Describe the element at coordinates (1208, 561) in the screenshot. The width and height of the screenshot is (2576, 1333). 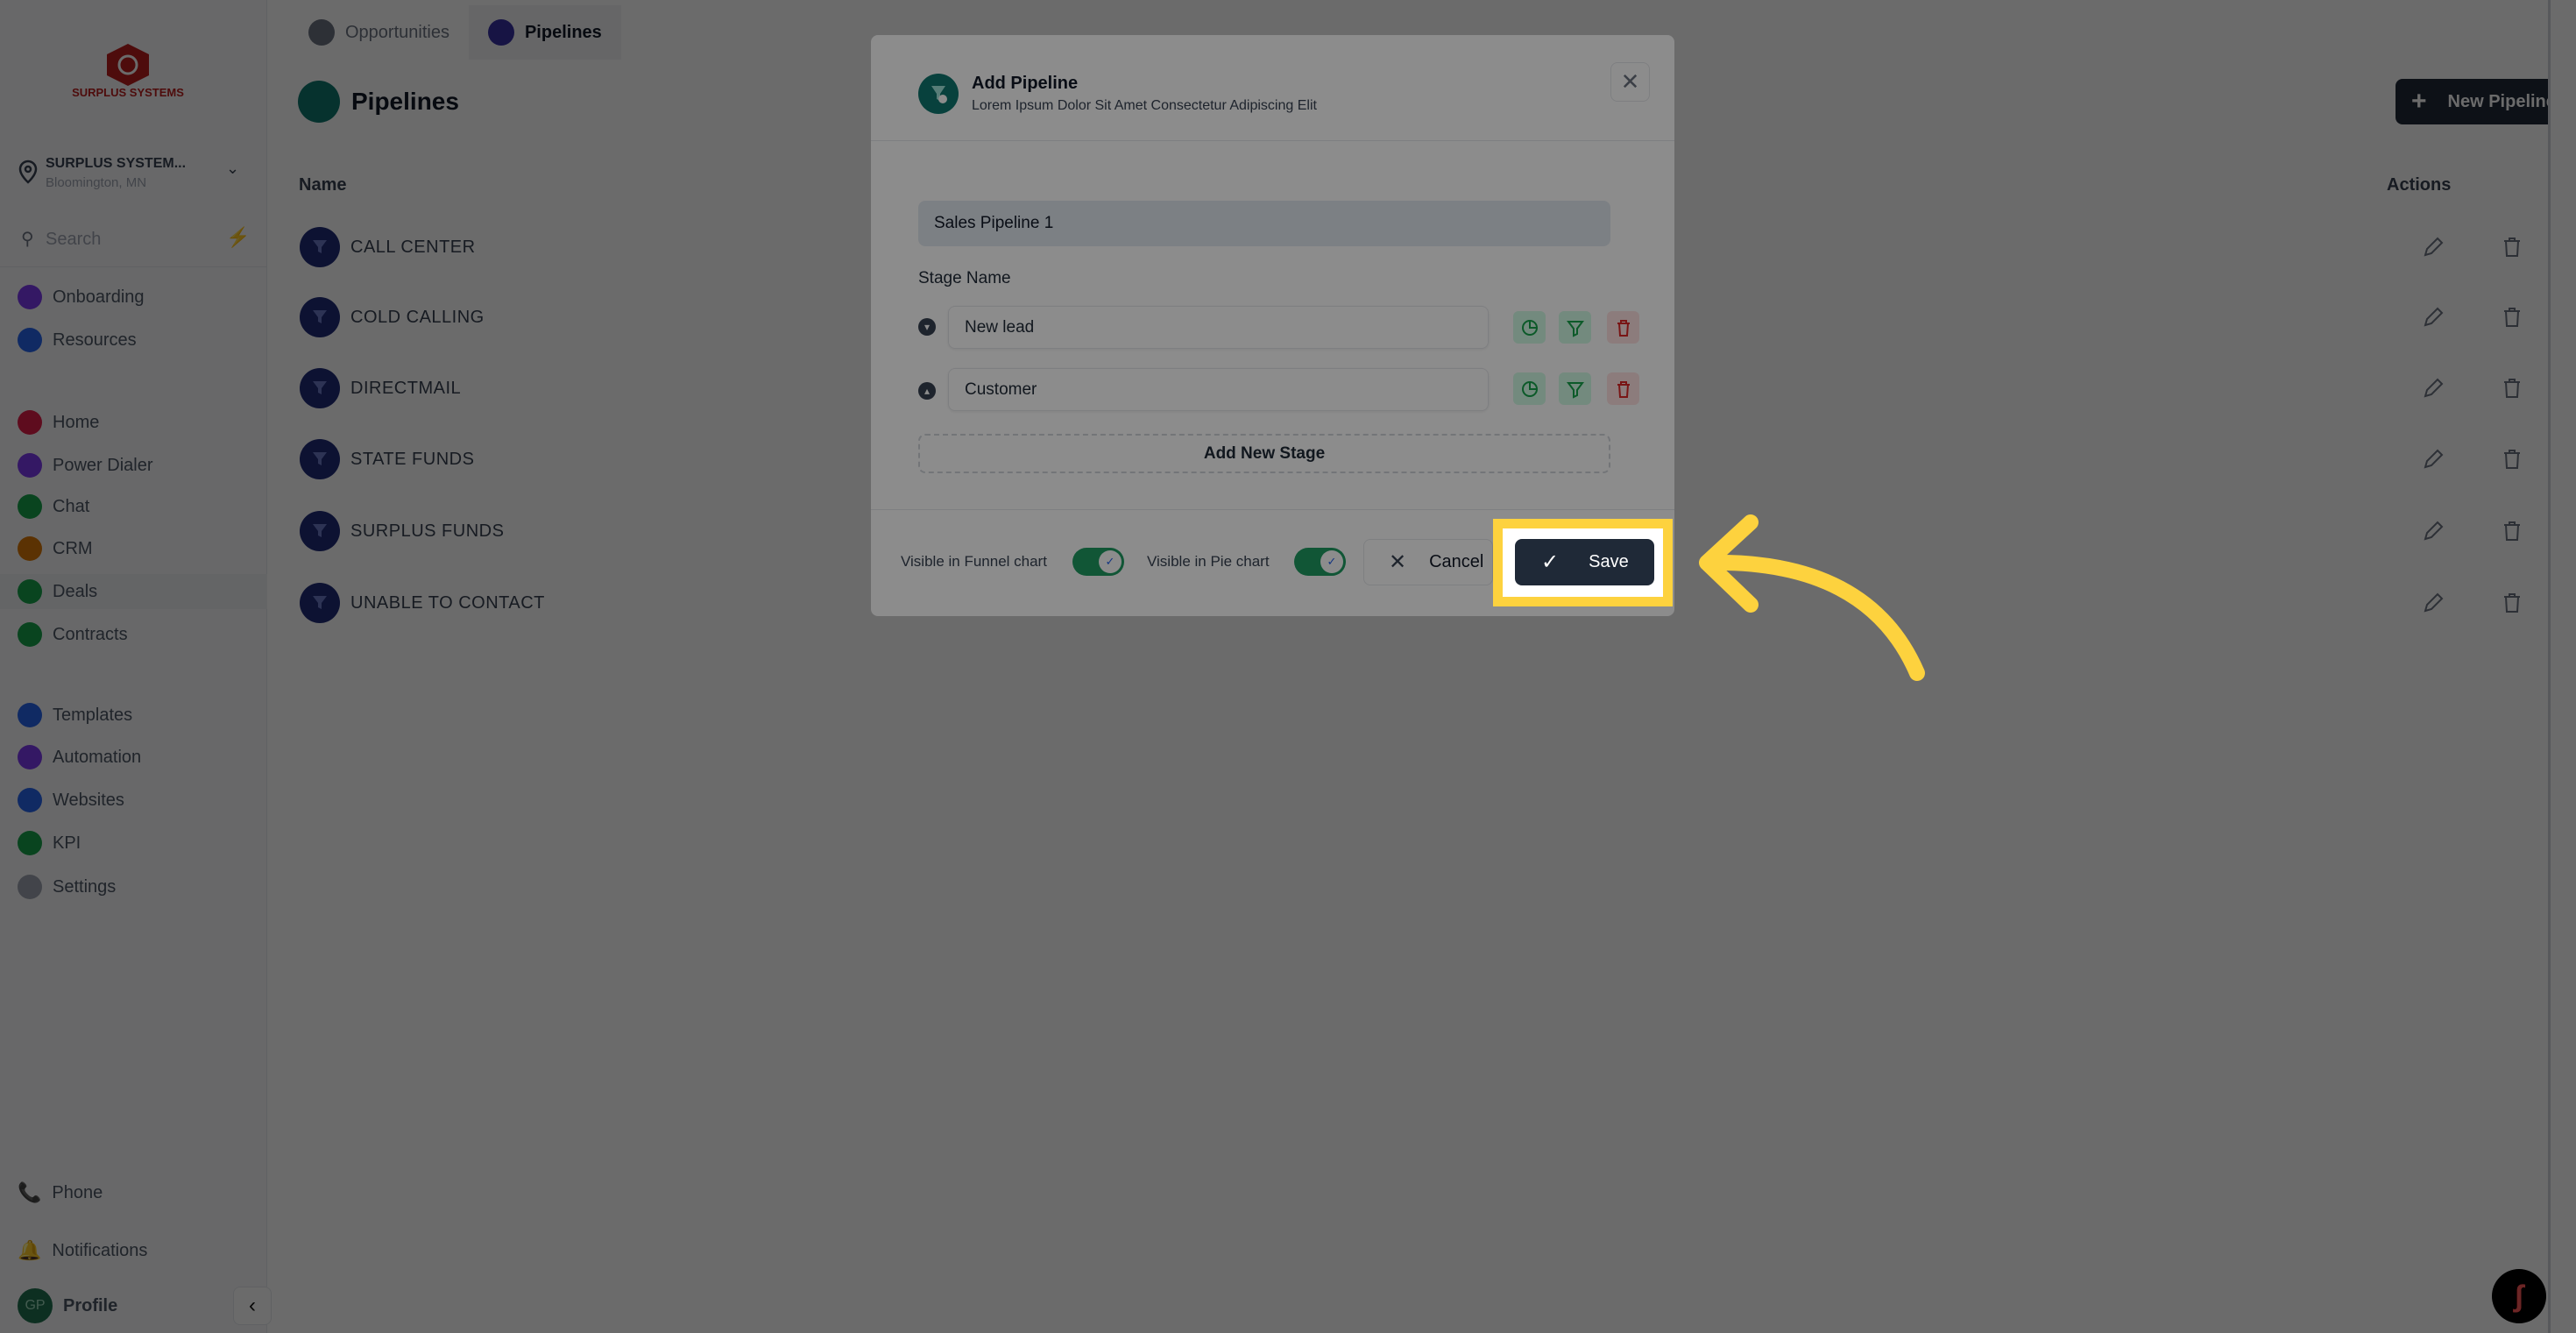
I see `pie-visibility-label: Visible in Pie chart` at that location.